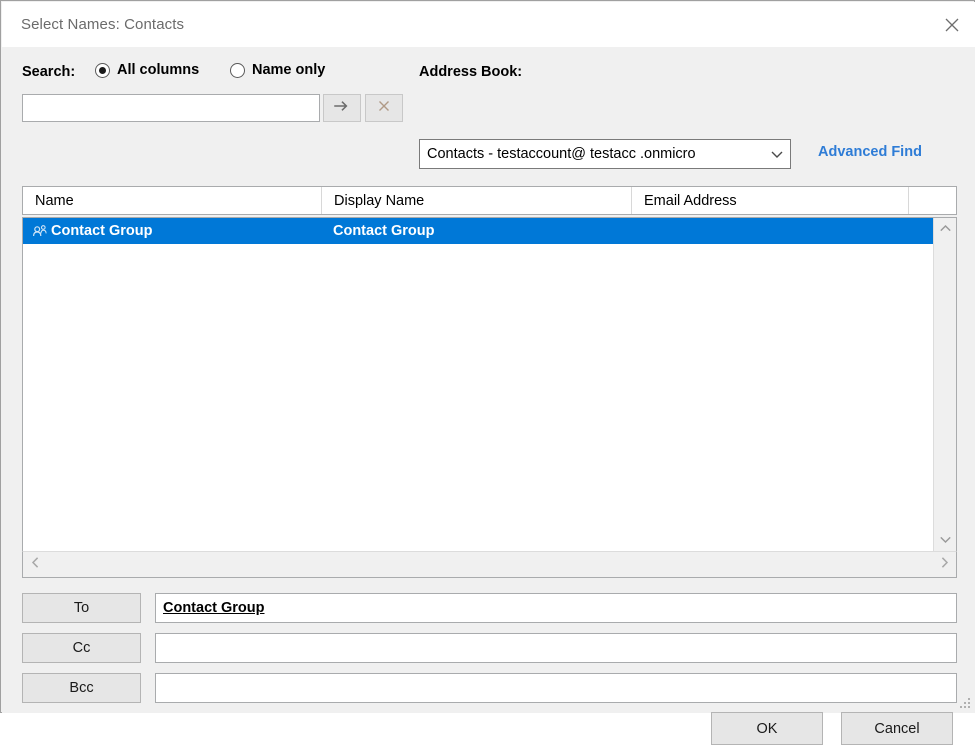 The height and width of the screenshot is (745, 975). Describe the element at coordinates (767, 728) in the screenshot. I see `ok-button: OK` at that location.